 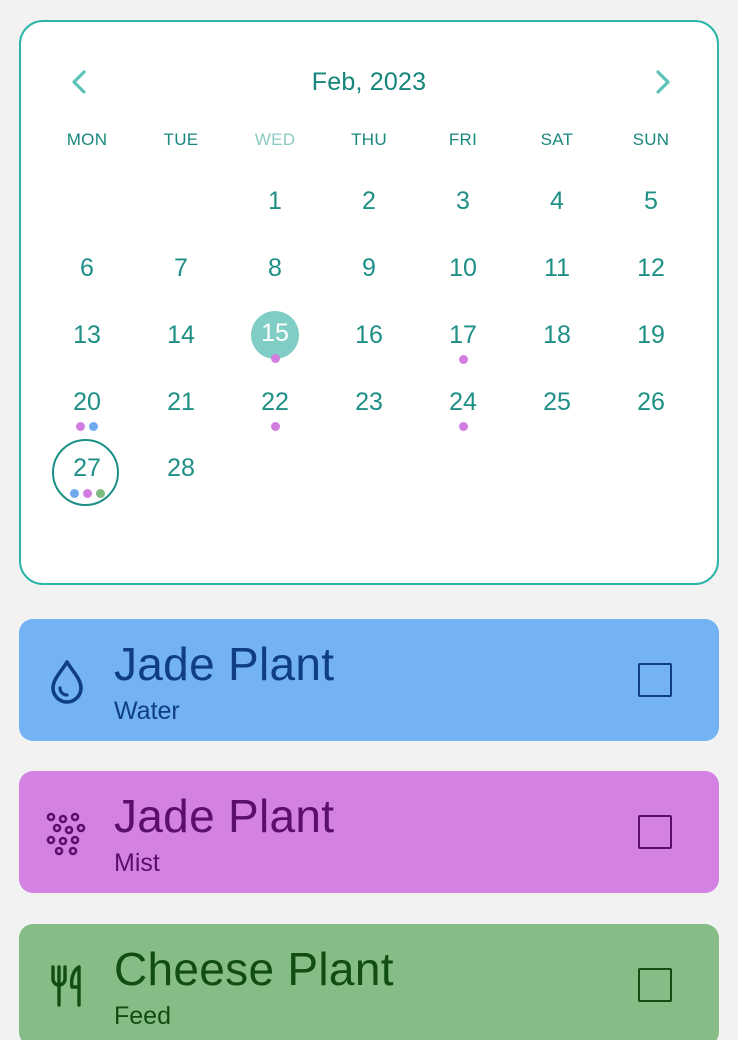 What do you see at coordinates (463, 201) in the screenshot?
I see `day-number: 3` at bounding box center [463, 201].